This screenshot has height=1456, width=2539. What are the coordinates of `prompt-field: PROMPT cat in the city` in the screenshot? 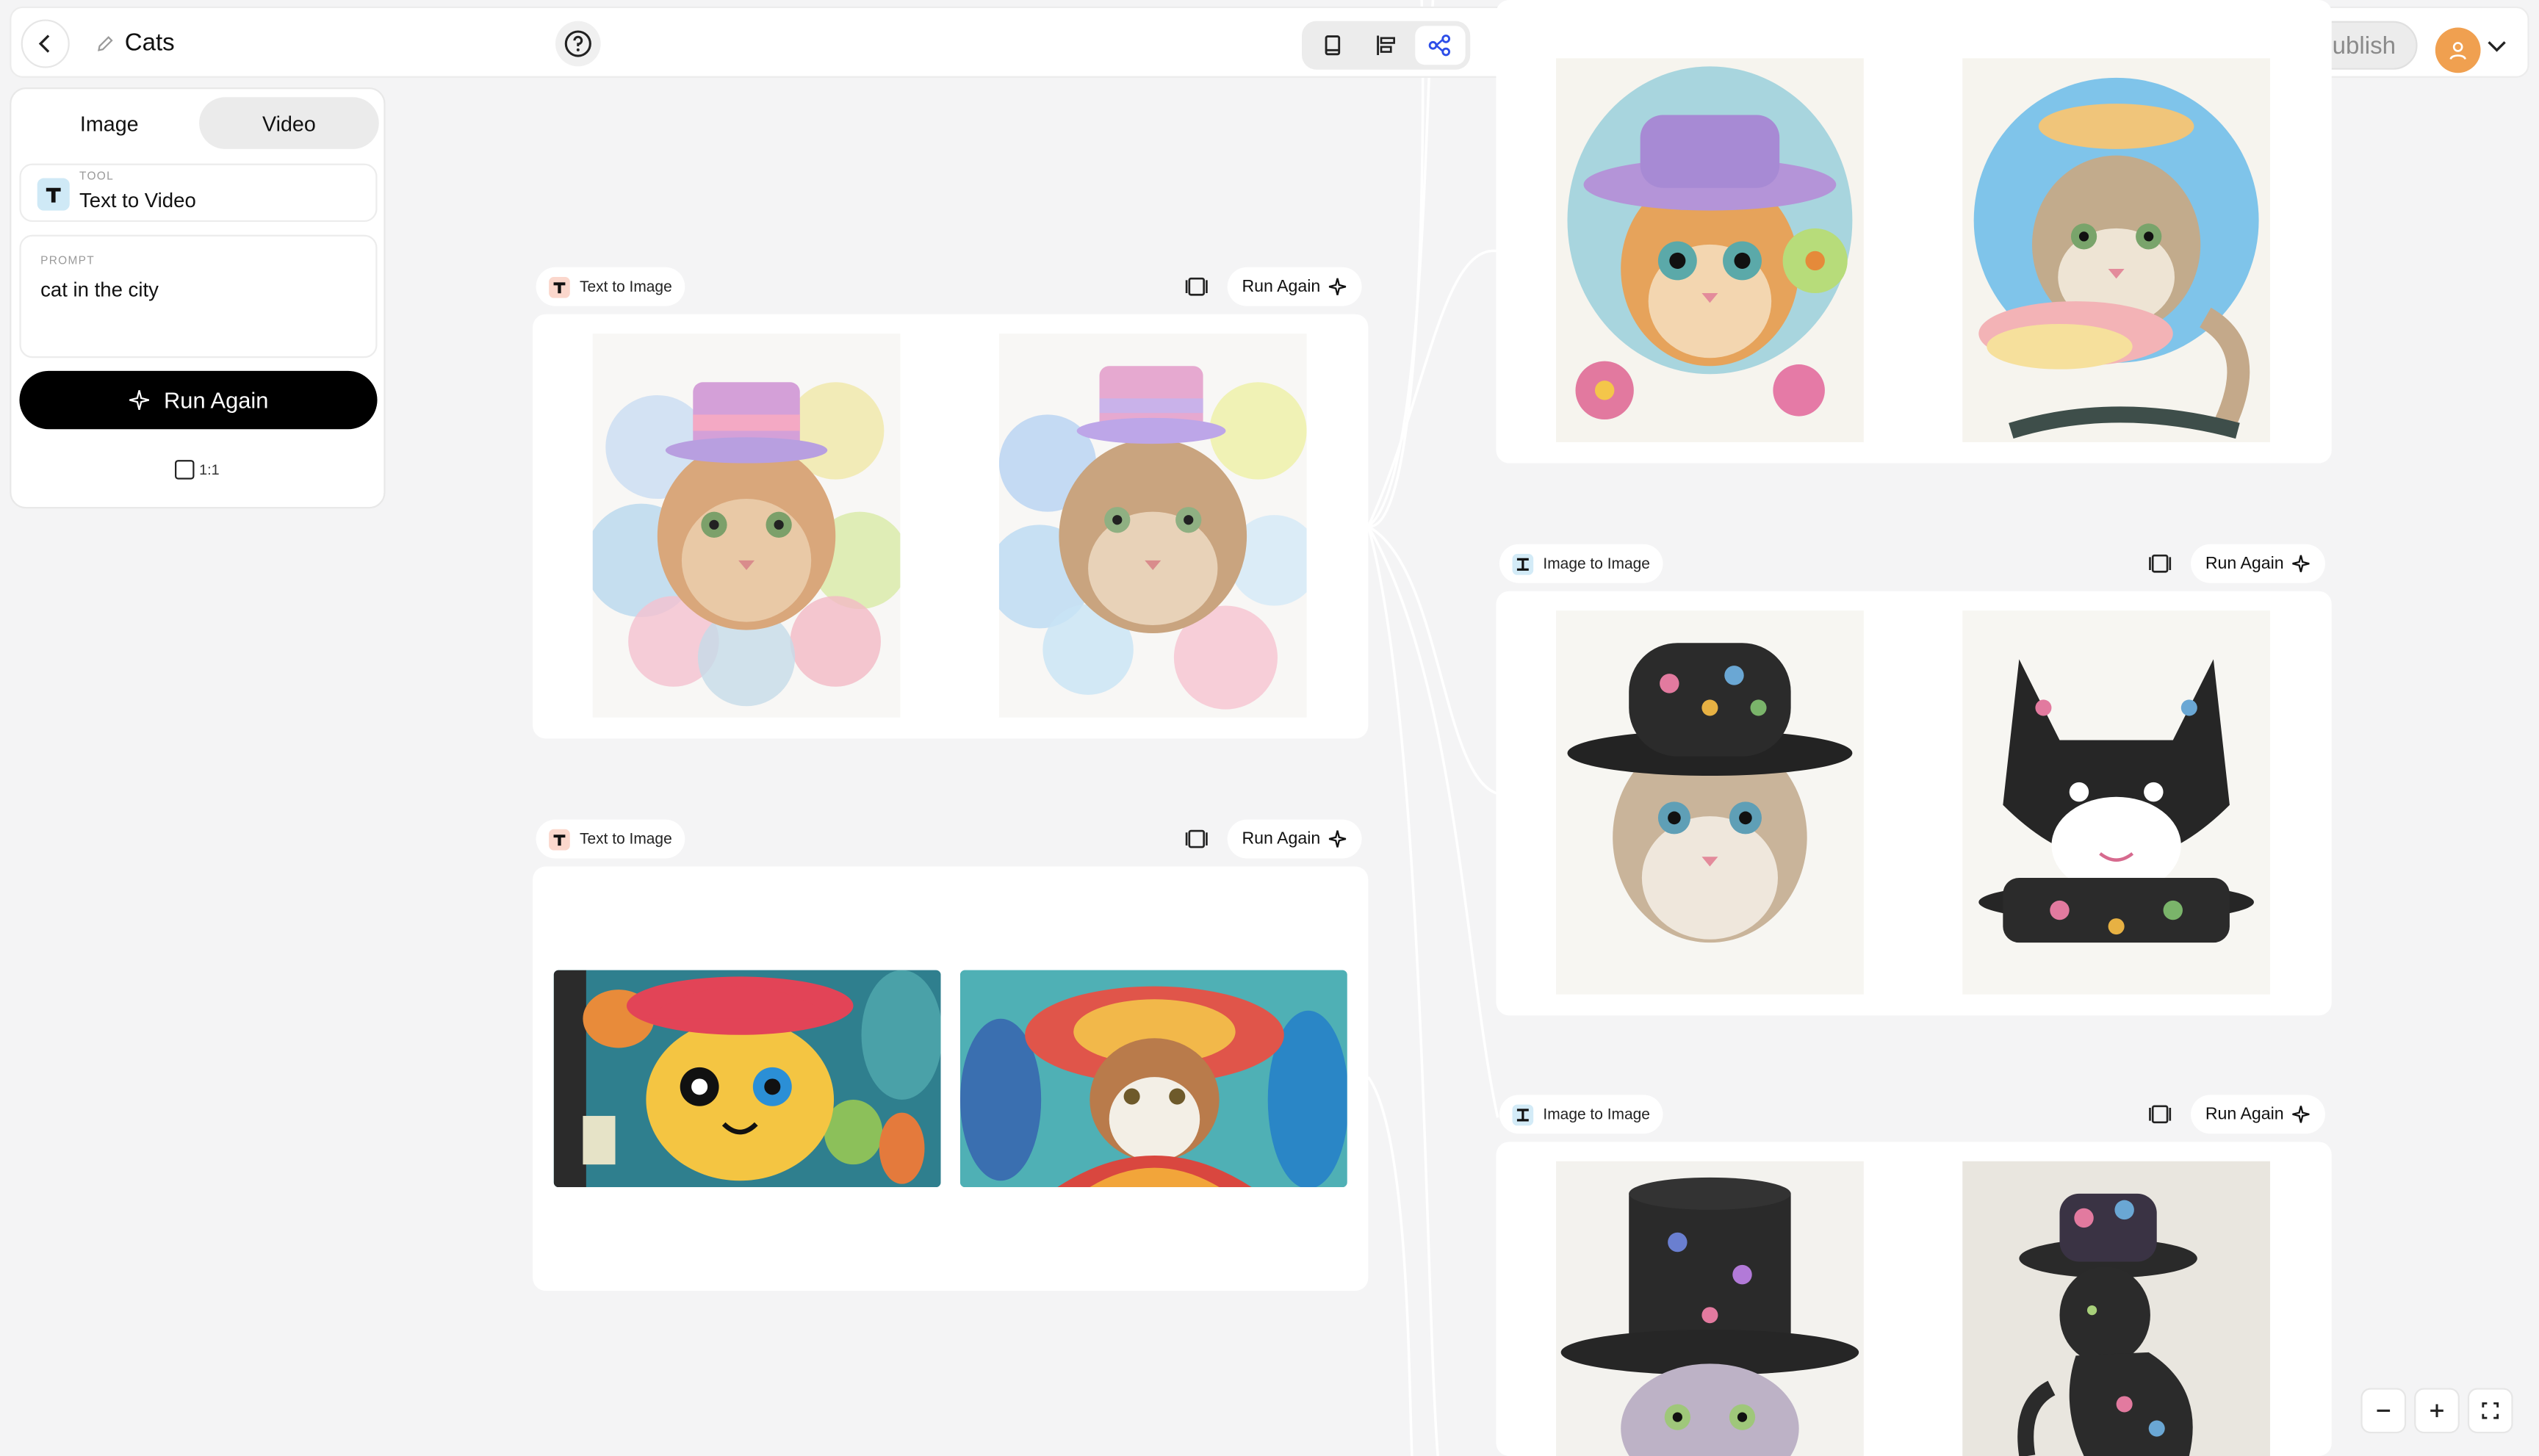 It's located at (198, 296).